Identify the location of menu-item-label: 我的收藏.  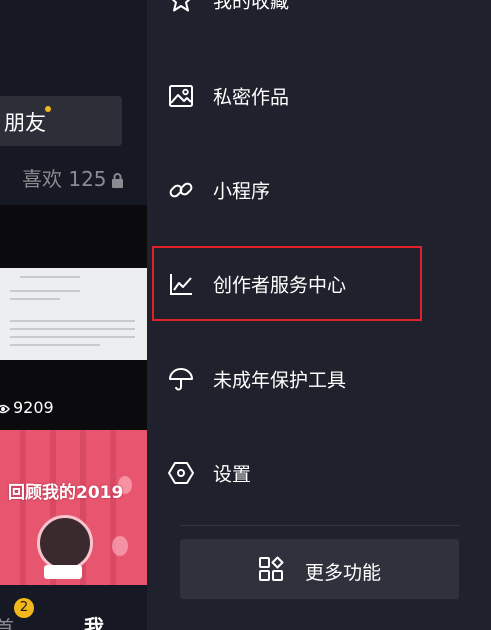
(251, 6).